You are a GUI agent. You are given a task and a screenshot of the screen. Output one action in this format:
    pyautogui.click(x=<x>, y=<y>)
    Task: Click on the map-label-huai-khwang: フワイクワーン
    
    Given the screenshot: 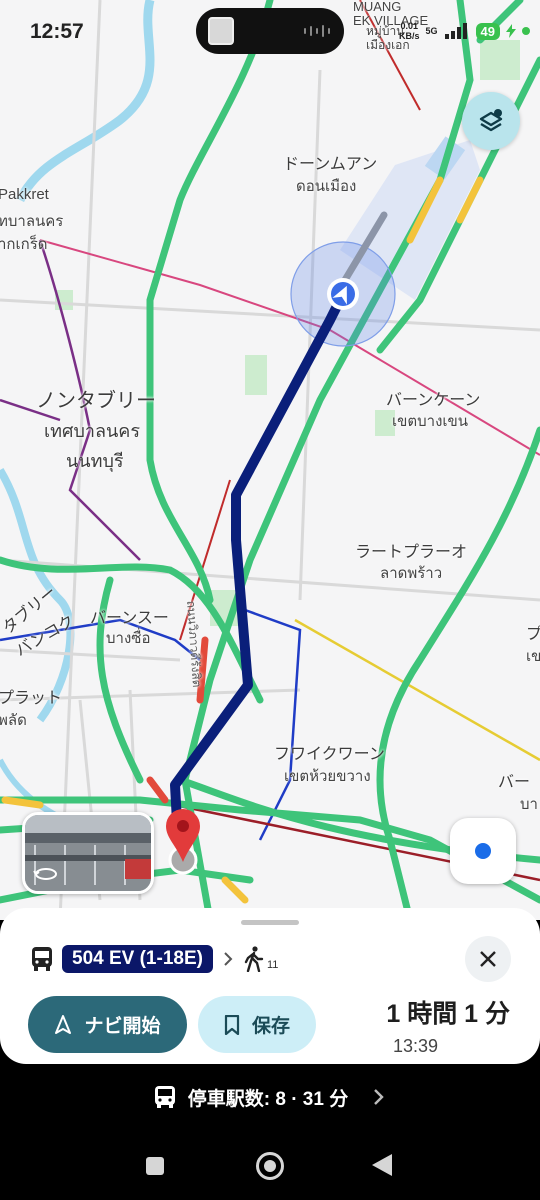 What is the action you would take?
    pyautogui.click(x=329, y=754)
    